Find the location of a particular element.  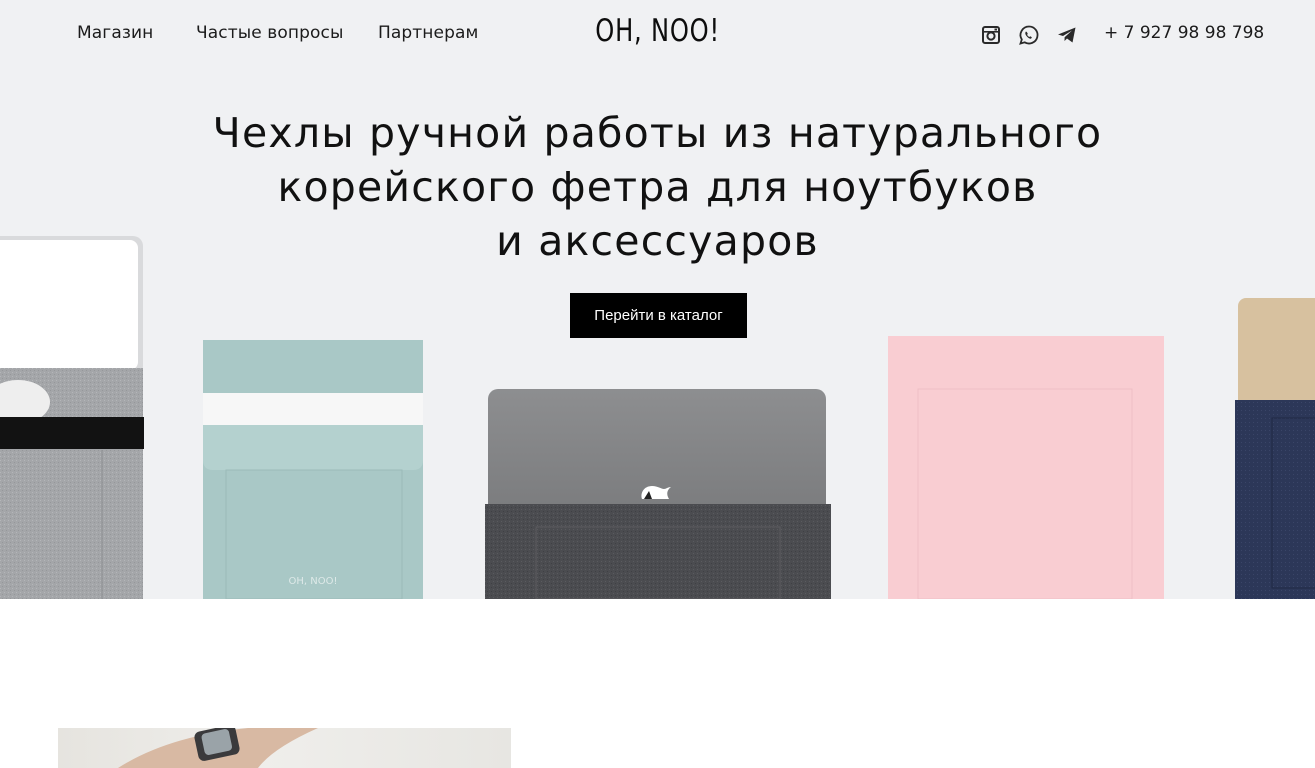

dark-grey-laptop-sleeve is located at coordinates (658, 494).